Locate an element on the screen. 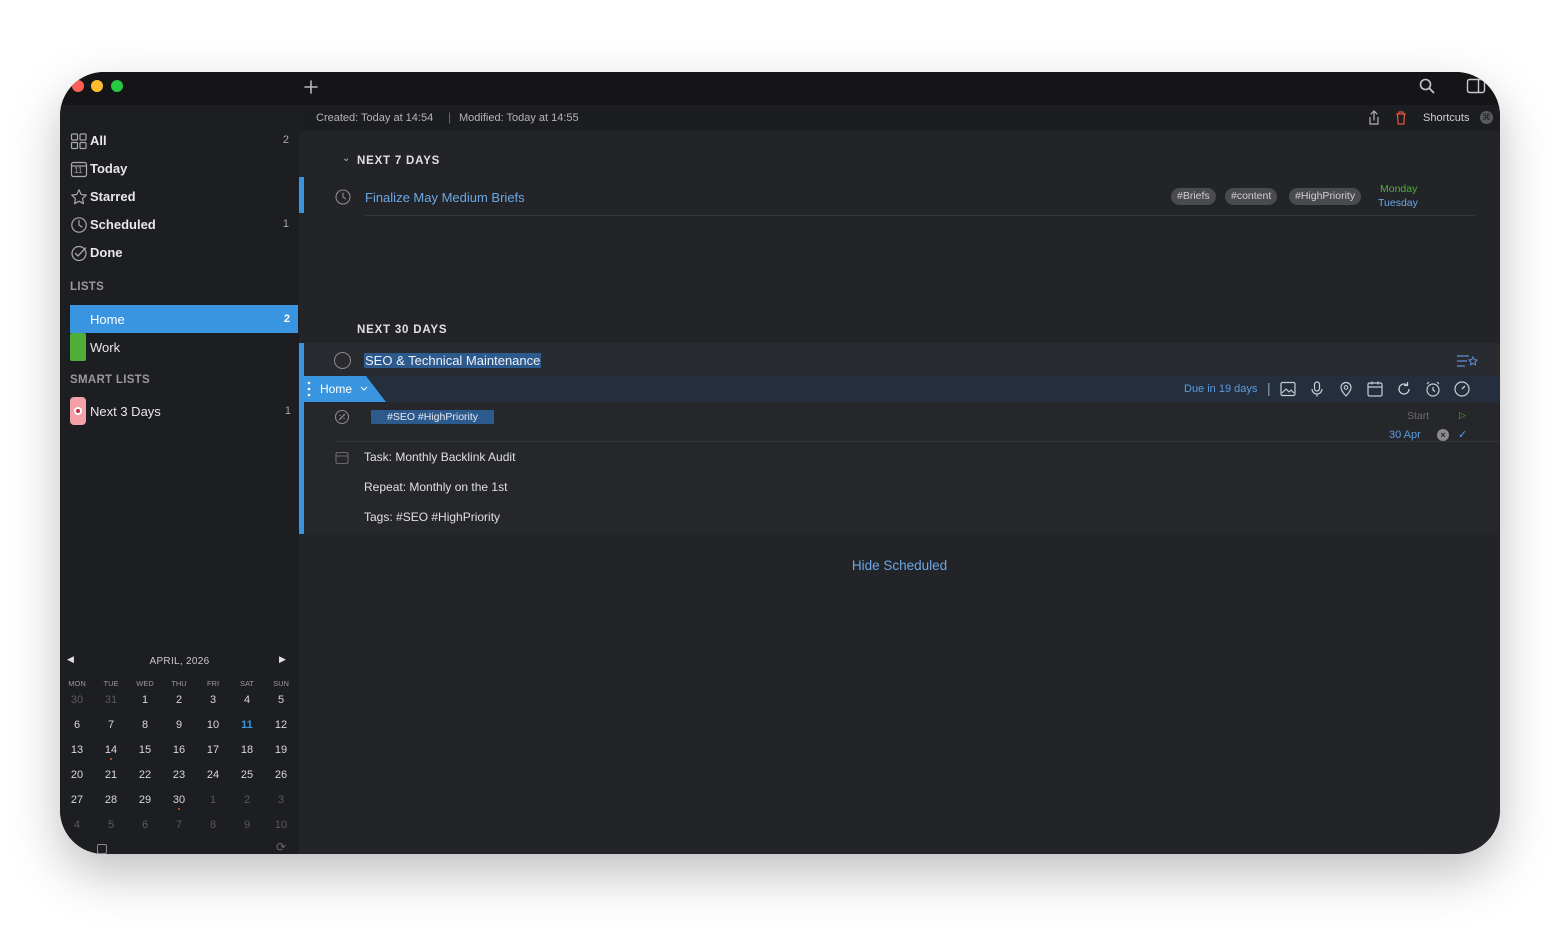 The image size is (1560, 934). checkmark-icon: ✓ is located at coordinates (1462, 434).